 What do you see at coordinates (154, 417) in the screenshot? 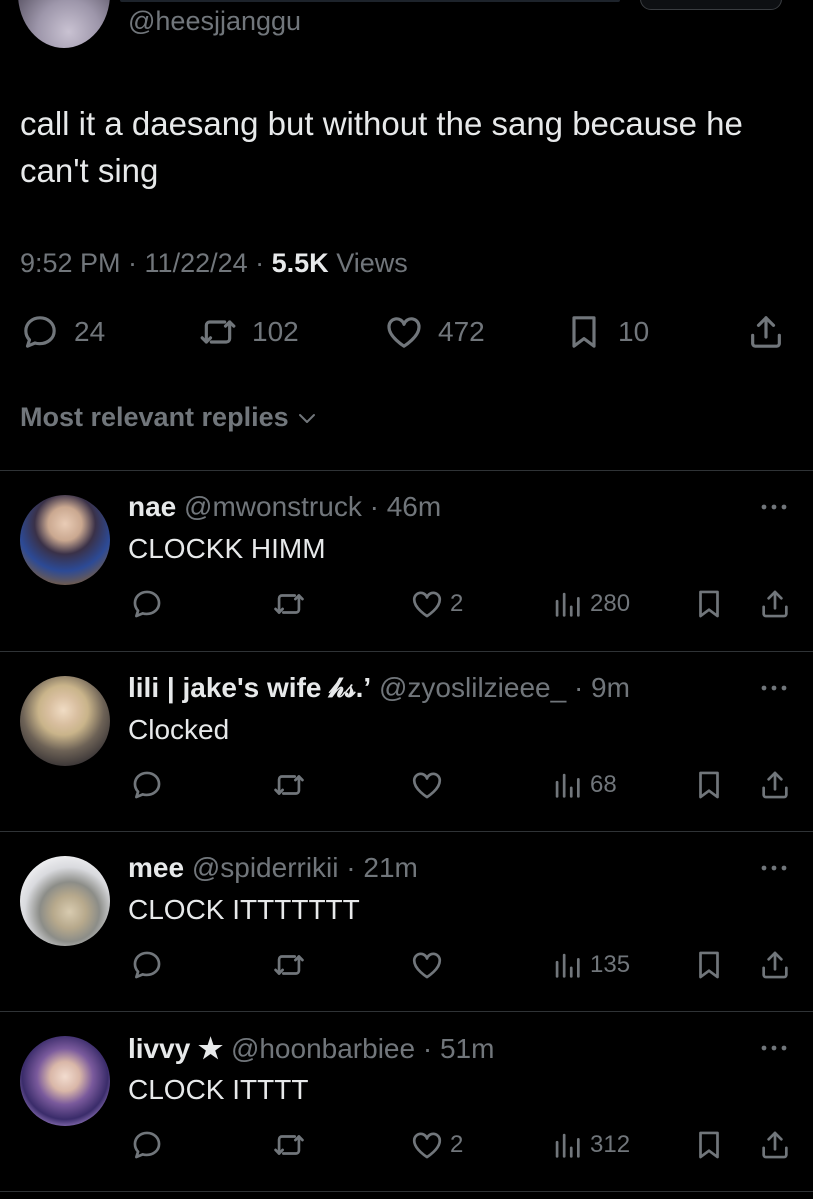
I see `sort-label: Most relevant replies` at bounding box center [154, 417].